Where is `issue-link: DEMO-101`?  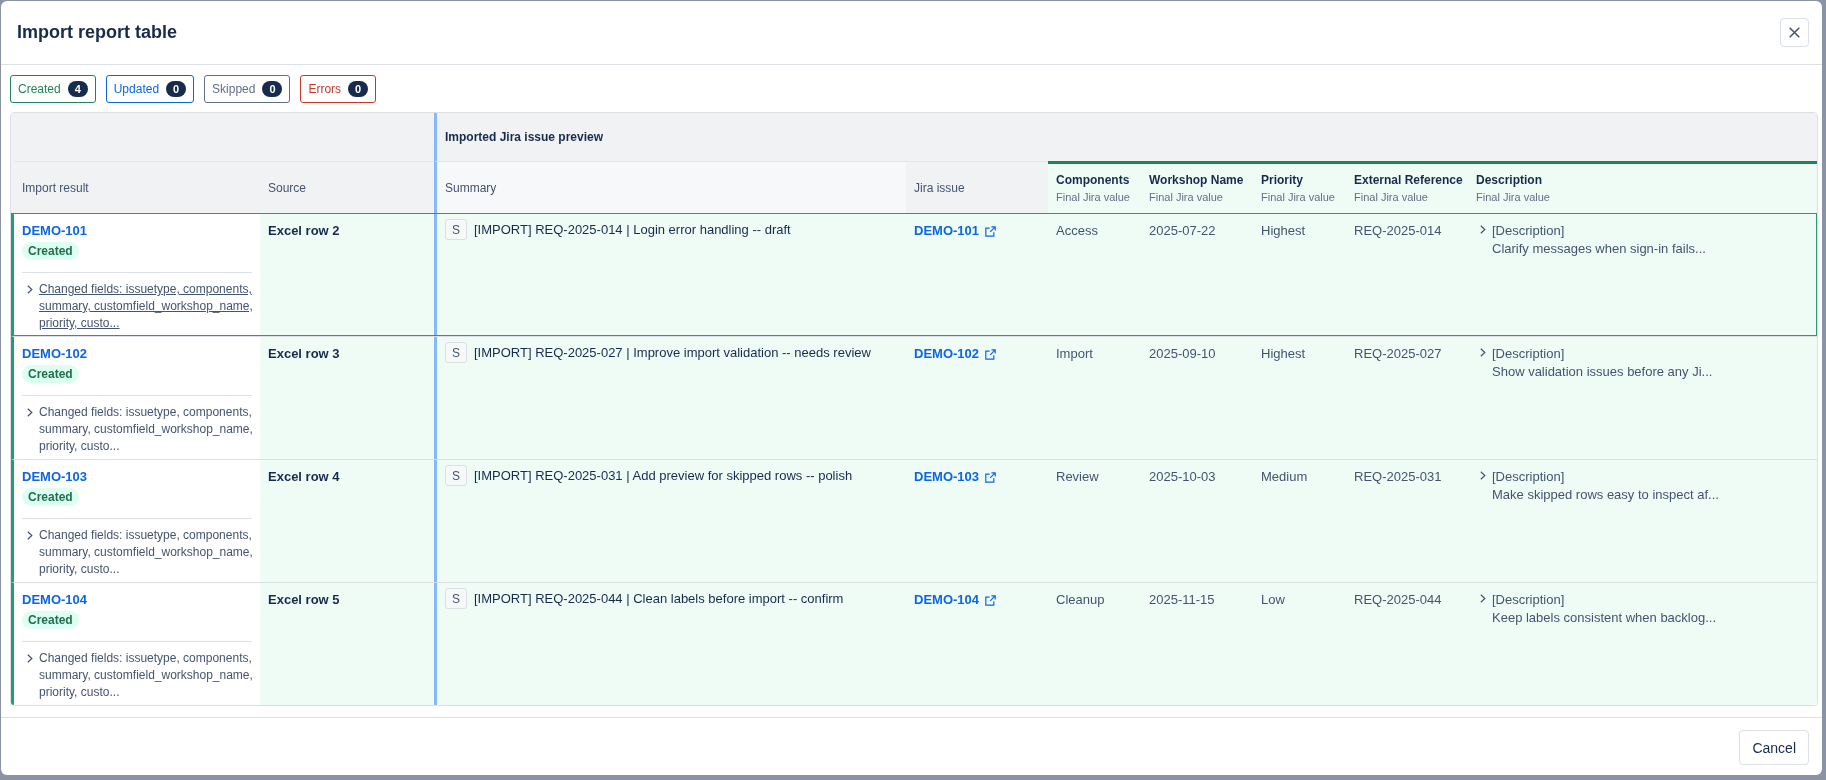 issue-link: DEMO-101 is located at coordinates (55, 231).